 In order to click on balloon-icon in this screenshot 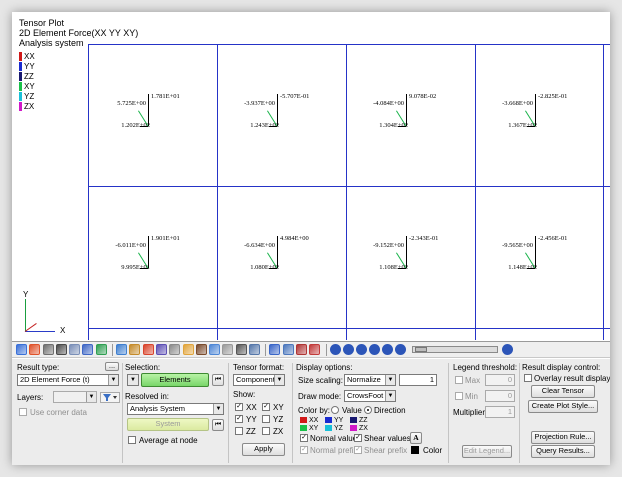, I will do `click(275, 349)`.